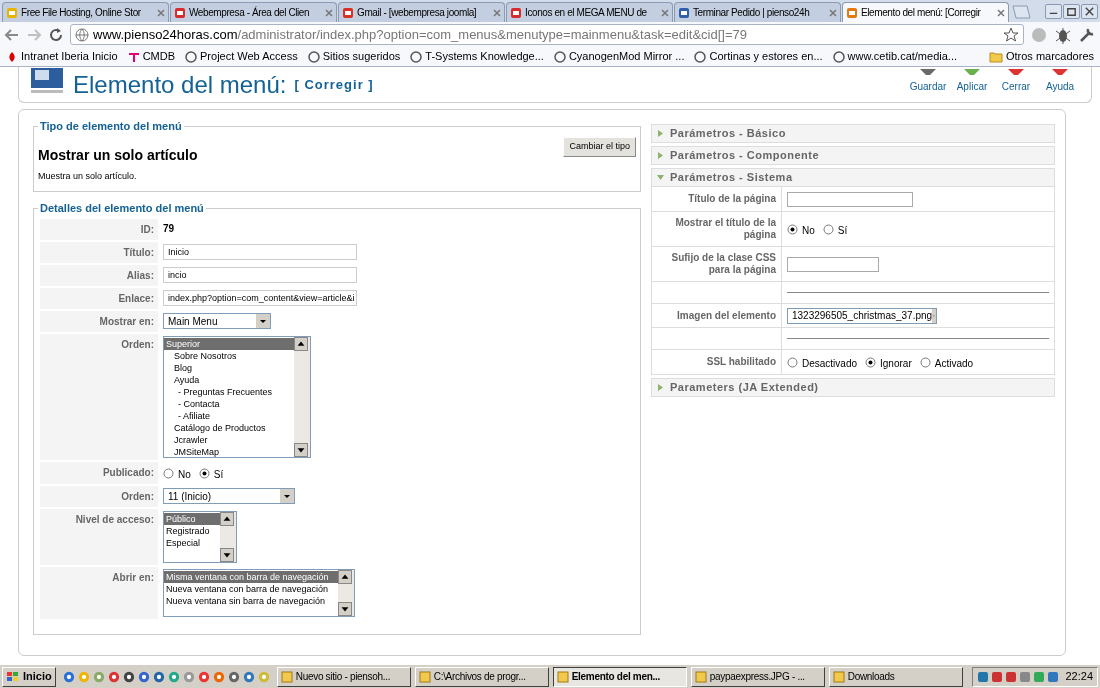 The width and height of the screenshot is (1100, 688). Describe the element at coordinates (421, 12) in the screenshot. I see `browser-tab: Gmail - [webempresa joomla]` at that location.